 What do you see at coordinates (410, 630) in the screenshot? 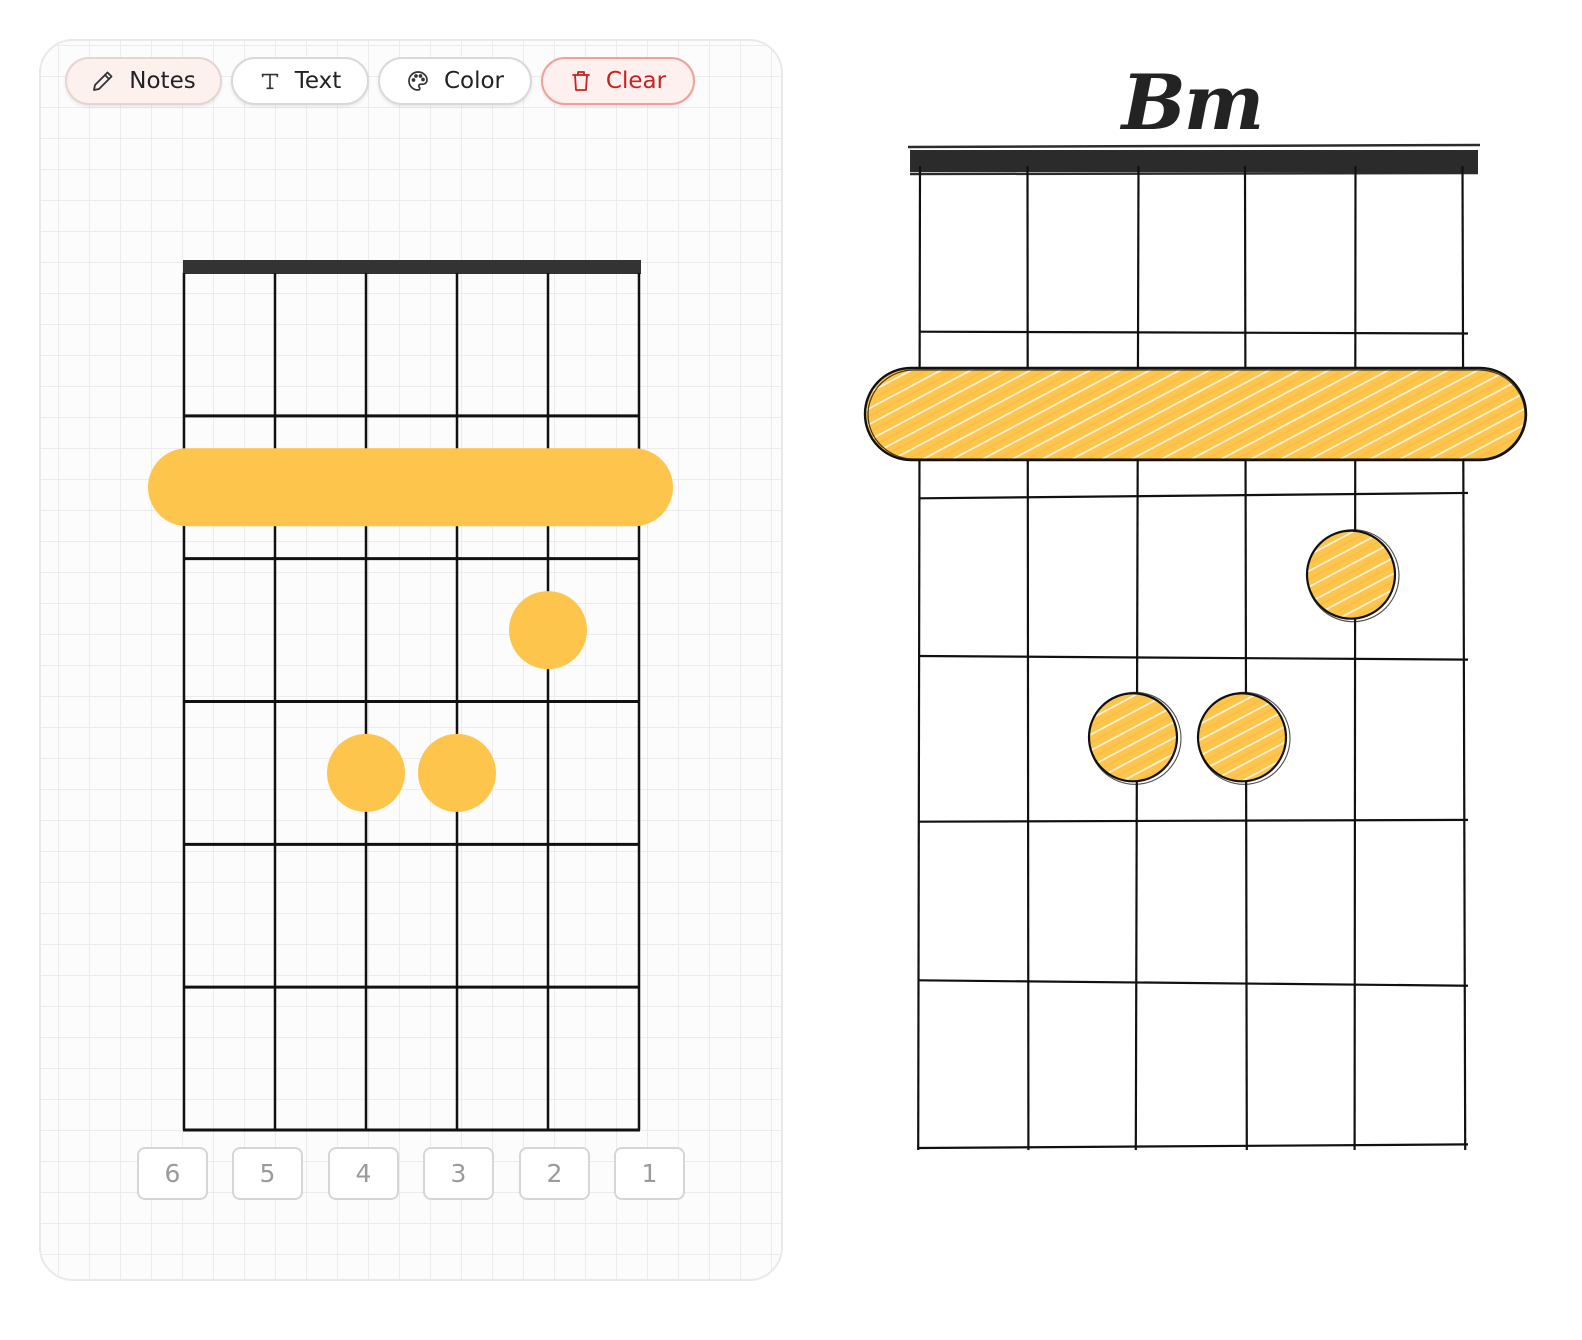
I see `finger-markers` at bounding box center [410, 630].